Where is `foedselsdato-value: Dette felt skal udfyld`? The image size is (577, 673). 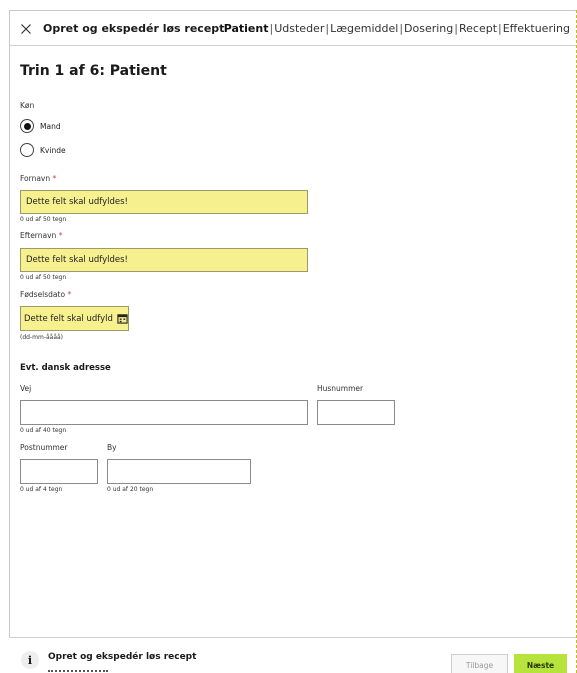
foedselsdato-value: Dette felt skal udfyld is located at coordinates (68, 318).